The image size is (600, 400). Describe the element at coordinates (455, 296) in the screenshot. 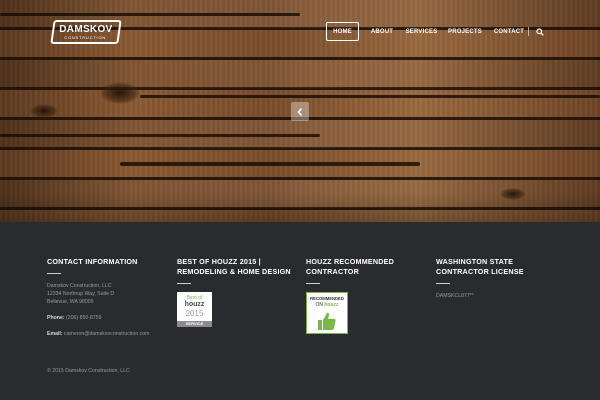

I see `license-number: DAMSKCL877**` at that location.